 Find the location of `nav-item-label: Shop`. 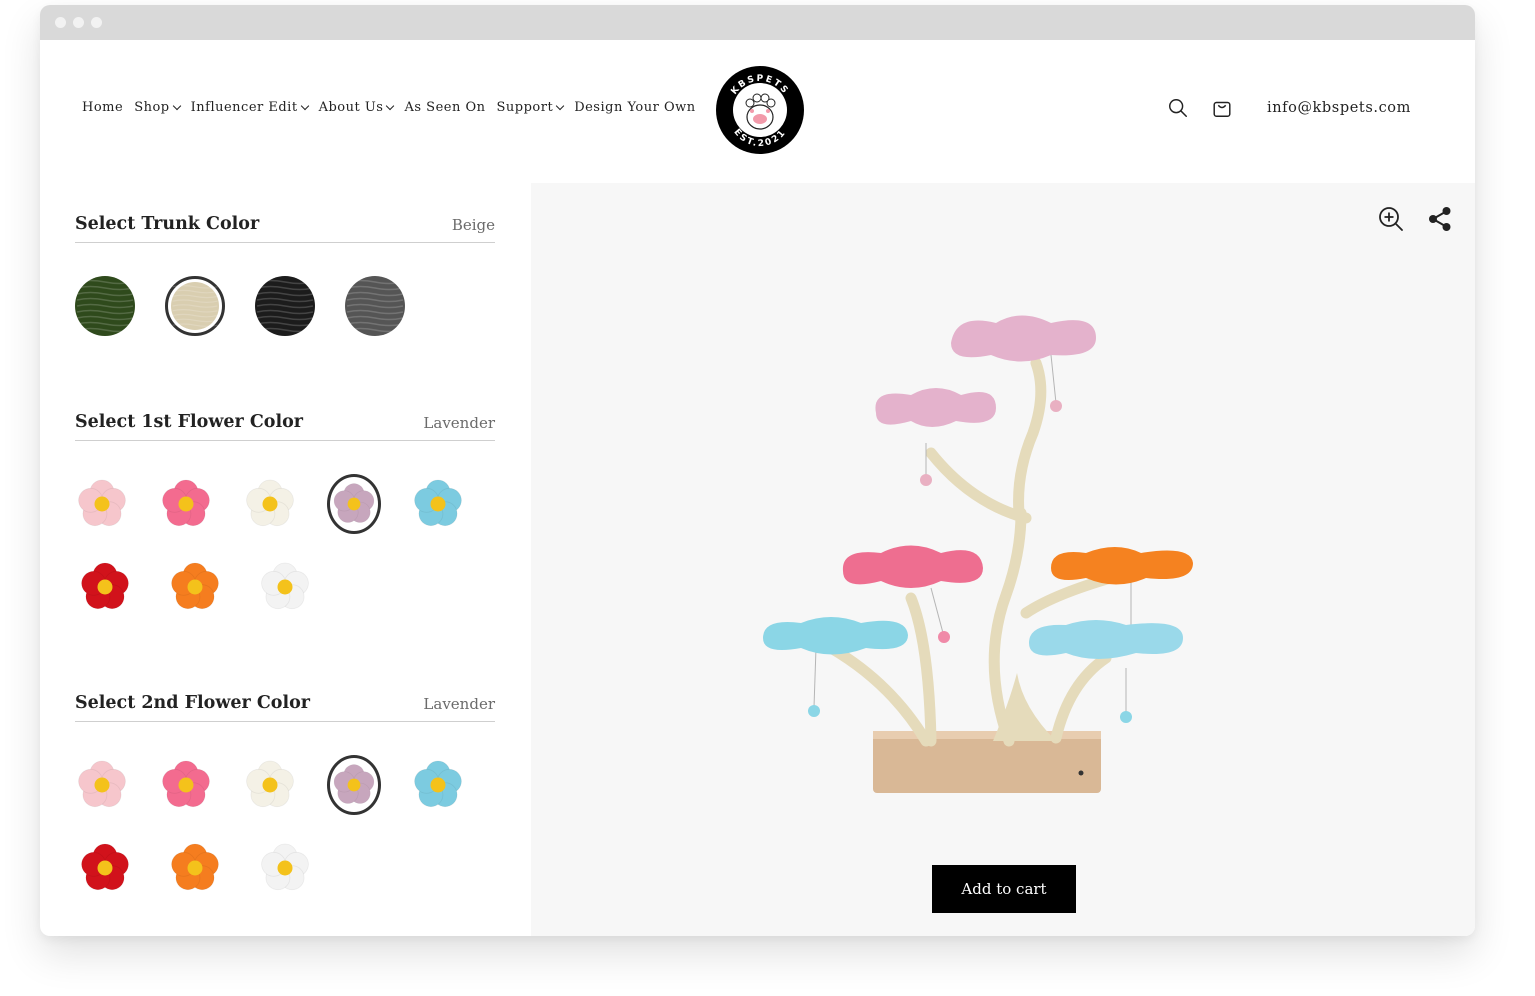

nav-item-label: Shop is located at coordinates (152, 107).